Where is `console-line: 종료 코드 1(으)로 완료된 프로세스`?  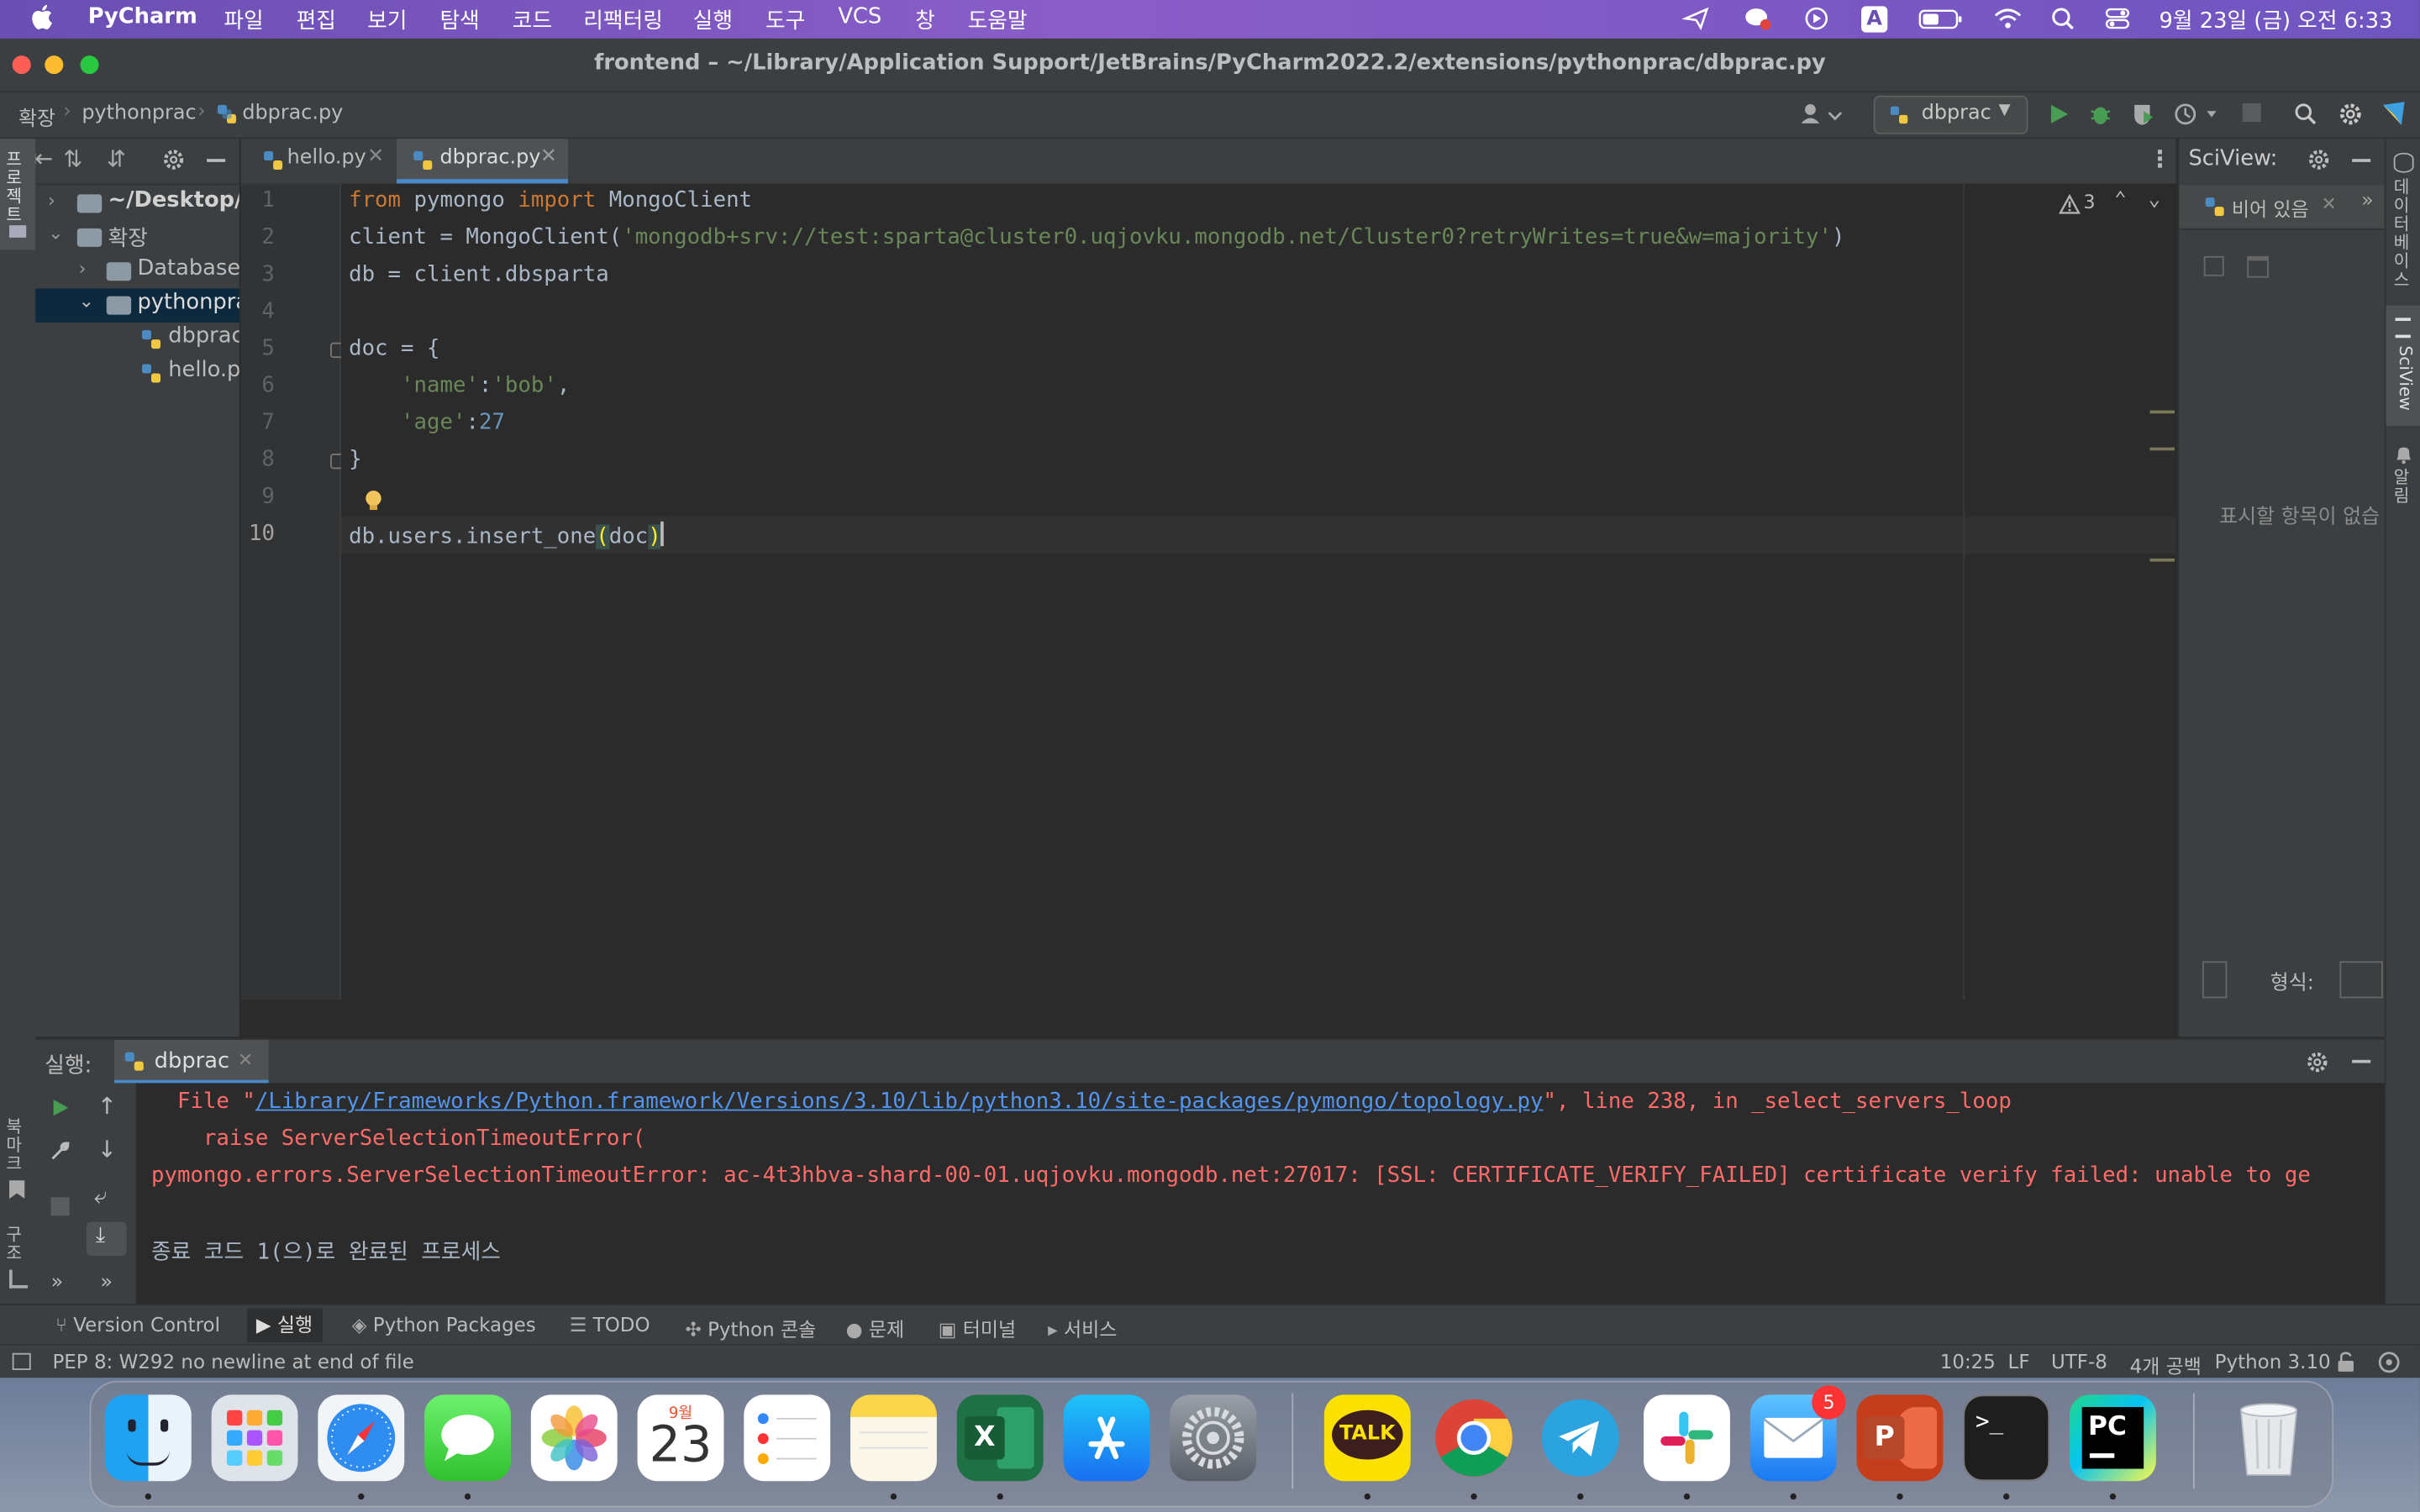 console-line: 종료 코드 1(으)로 완료된 프로세스 is located at coordinates (326, 1251).